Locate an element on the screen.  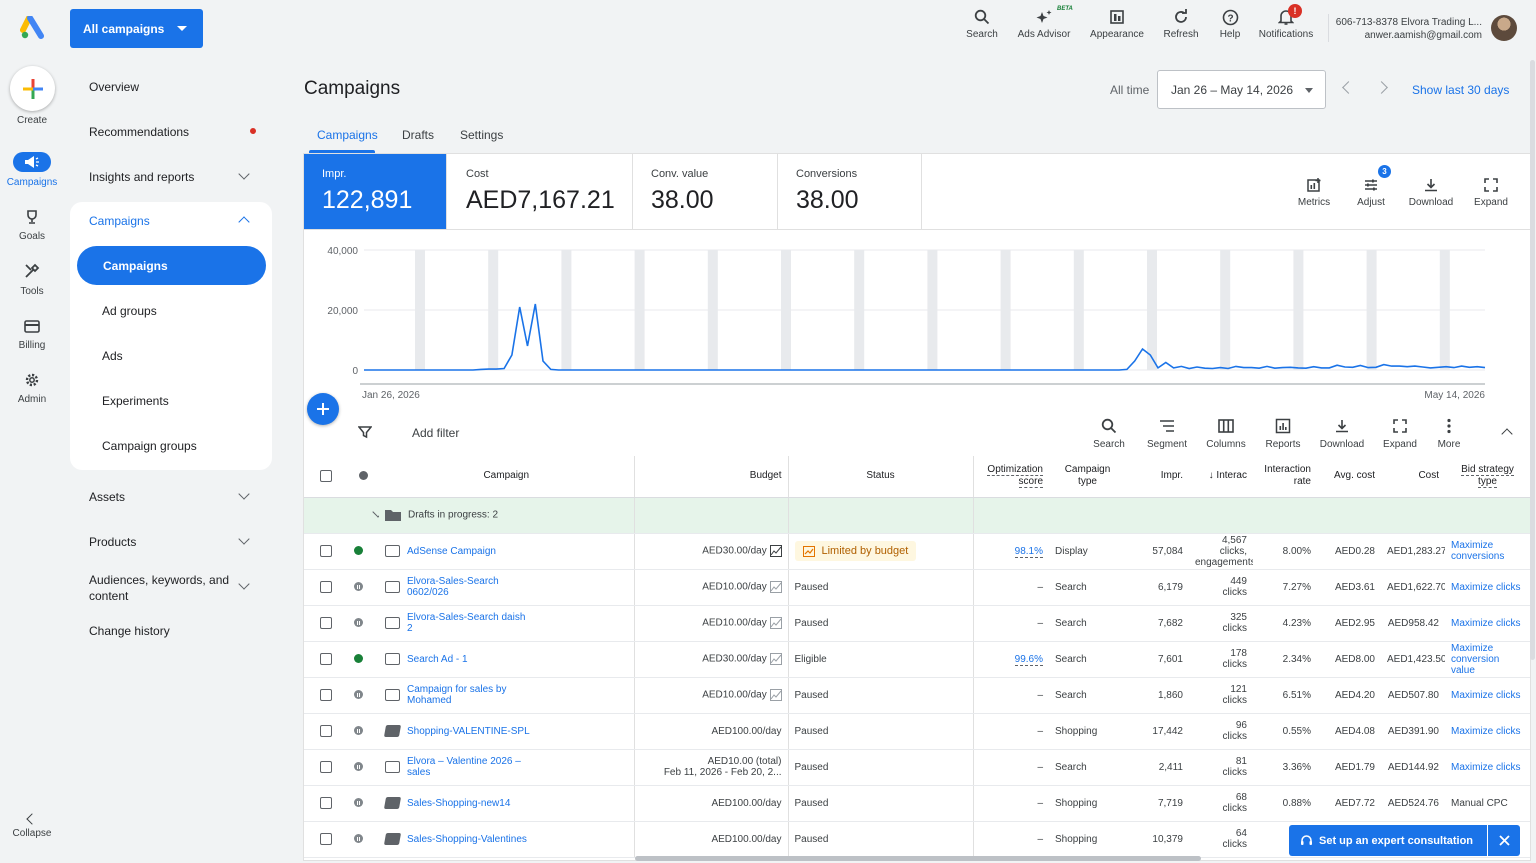
expert-consultation-button: Set up an expert consultation is located at coordinates (1388, 840).